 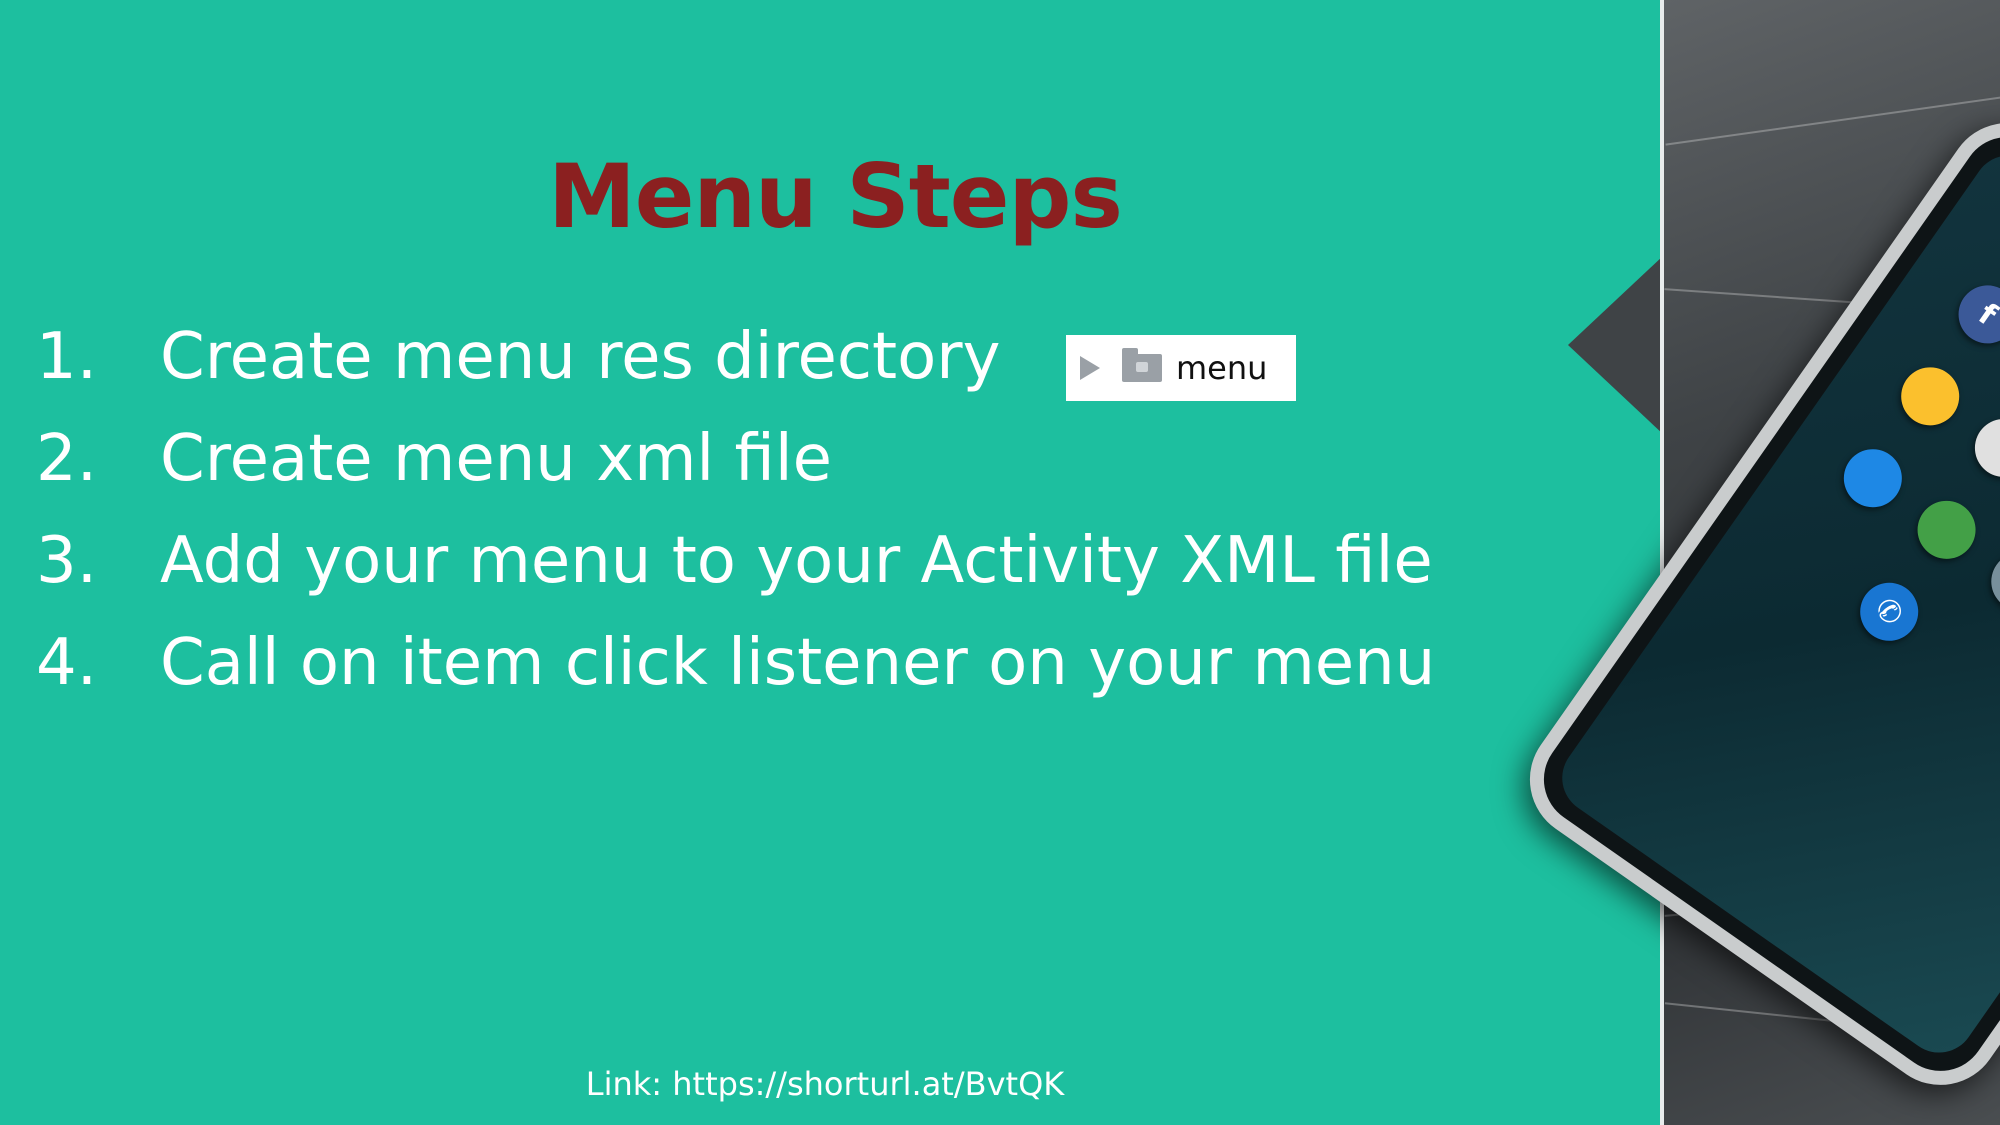 What do you see at coordinates (67, 561) in the screenshot?
I see `step-number: 3.` at bounding box center [67, 561].